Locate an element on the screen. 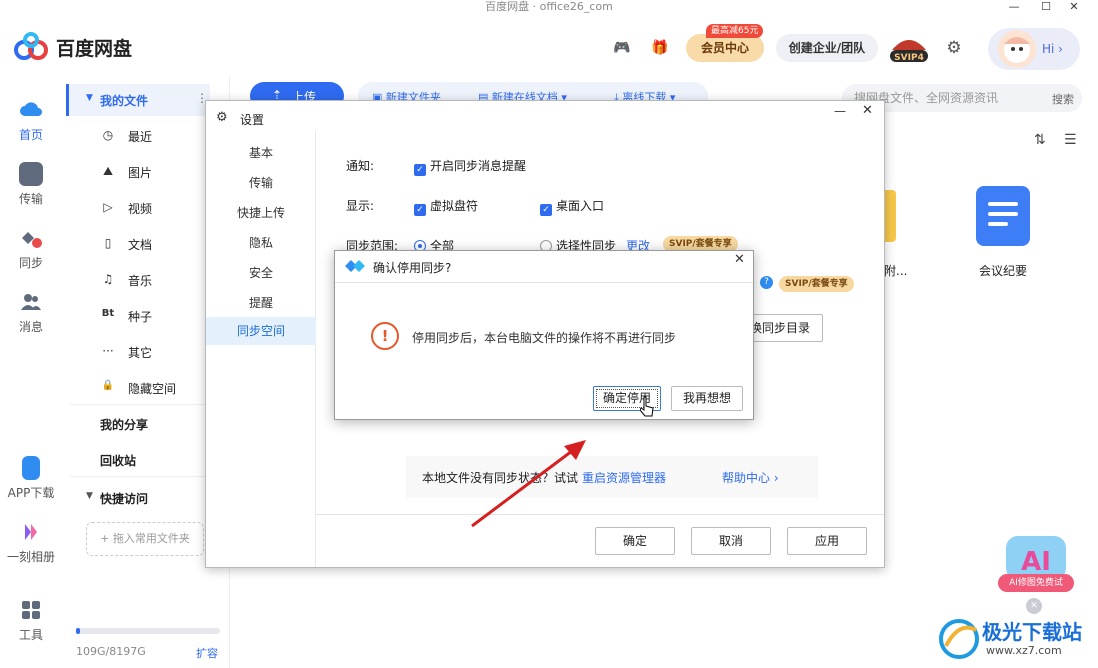 This screenshot has width=1098, height=668. sidebar-my-files-label: 我的文件 is located at coordinates (124, 101).